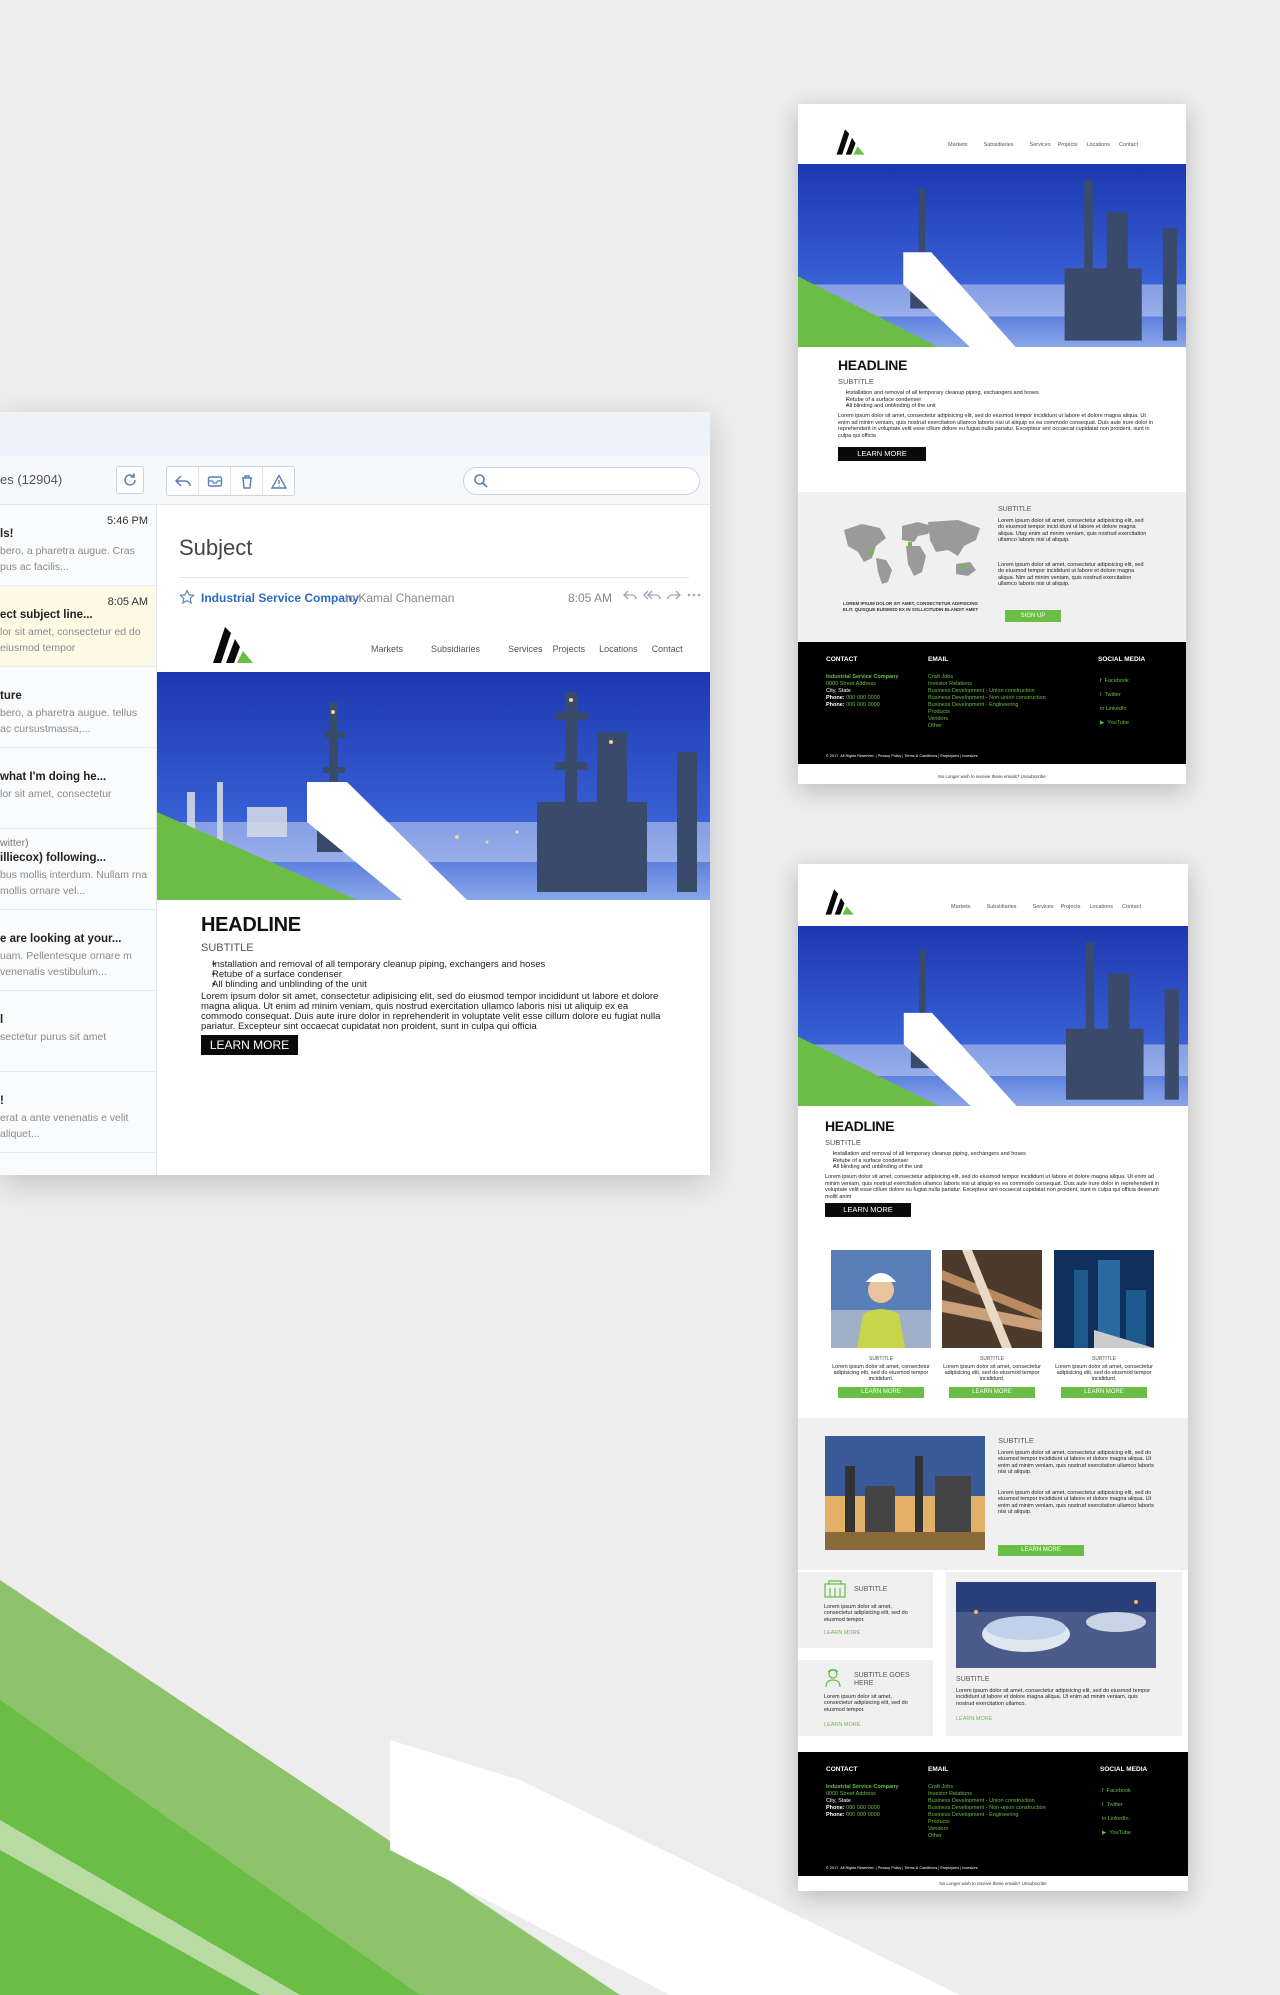 This screenshot has width=1280, height=1995. Describe the element at coordinates (593, 482) in the screenshot. I see `search-input` at that location.